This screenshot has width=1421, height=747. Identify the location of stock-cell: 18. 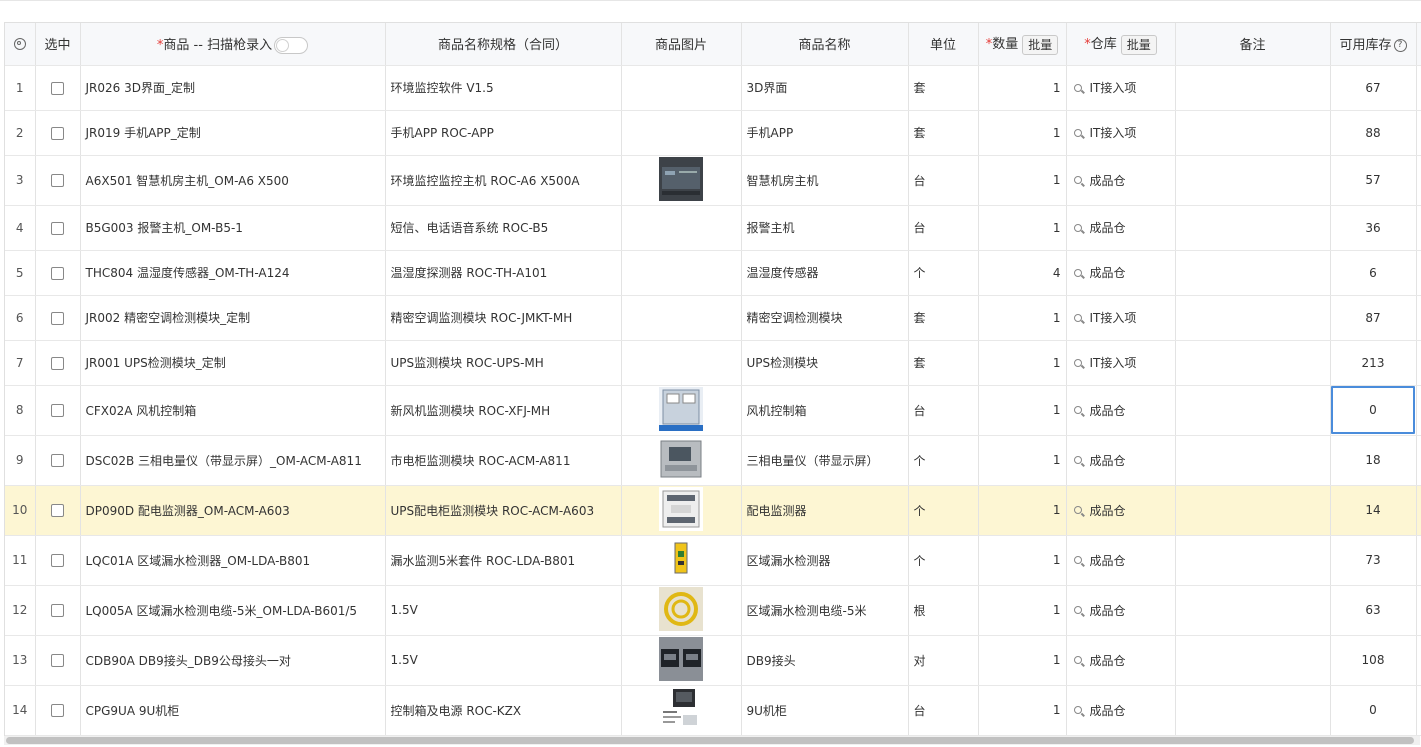
(1373, 460).